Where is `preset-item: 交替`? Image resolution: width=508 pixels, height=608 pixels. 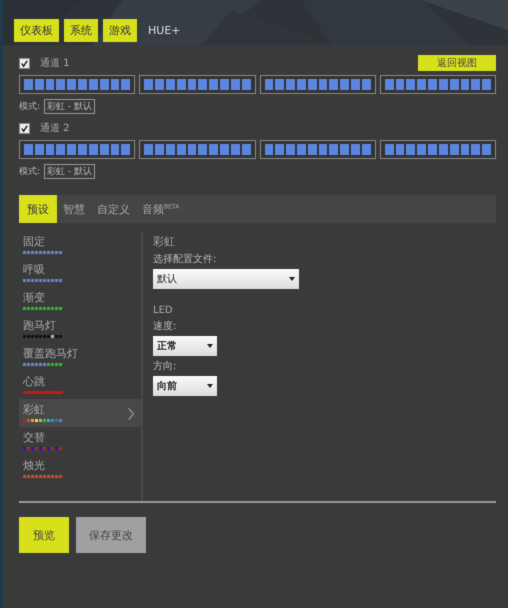
preset-item: 交替 is located at coordinates (80, 441).